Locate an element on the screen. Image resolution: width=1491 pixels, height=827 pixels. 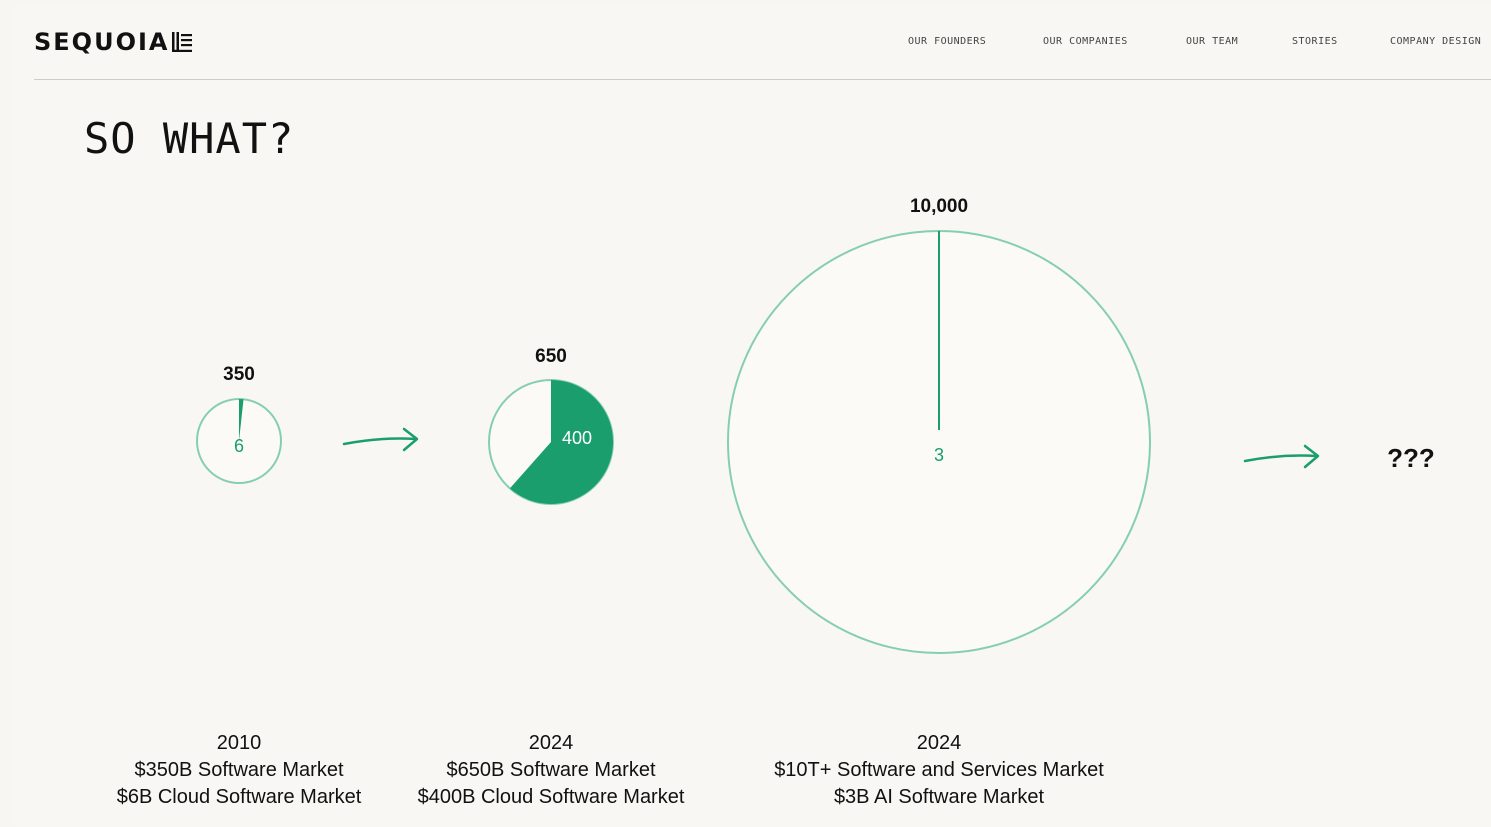
caption-total-market: $650B Software Market is located at coordinates (551, 770).